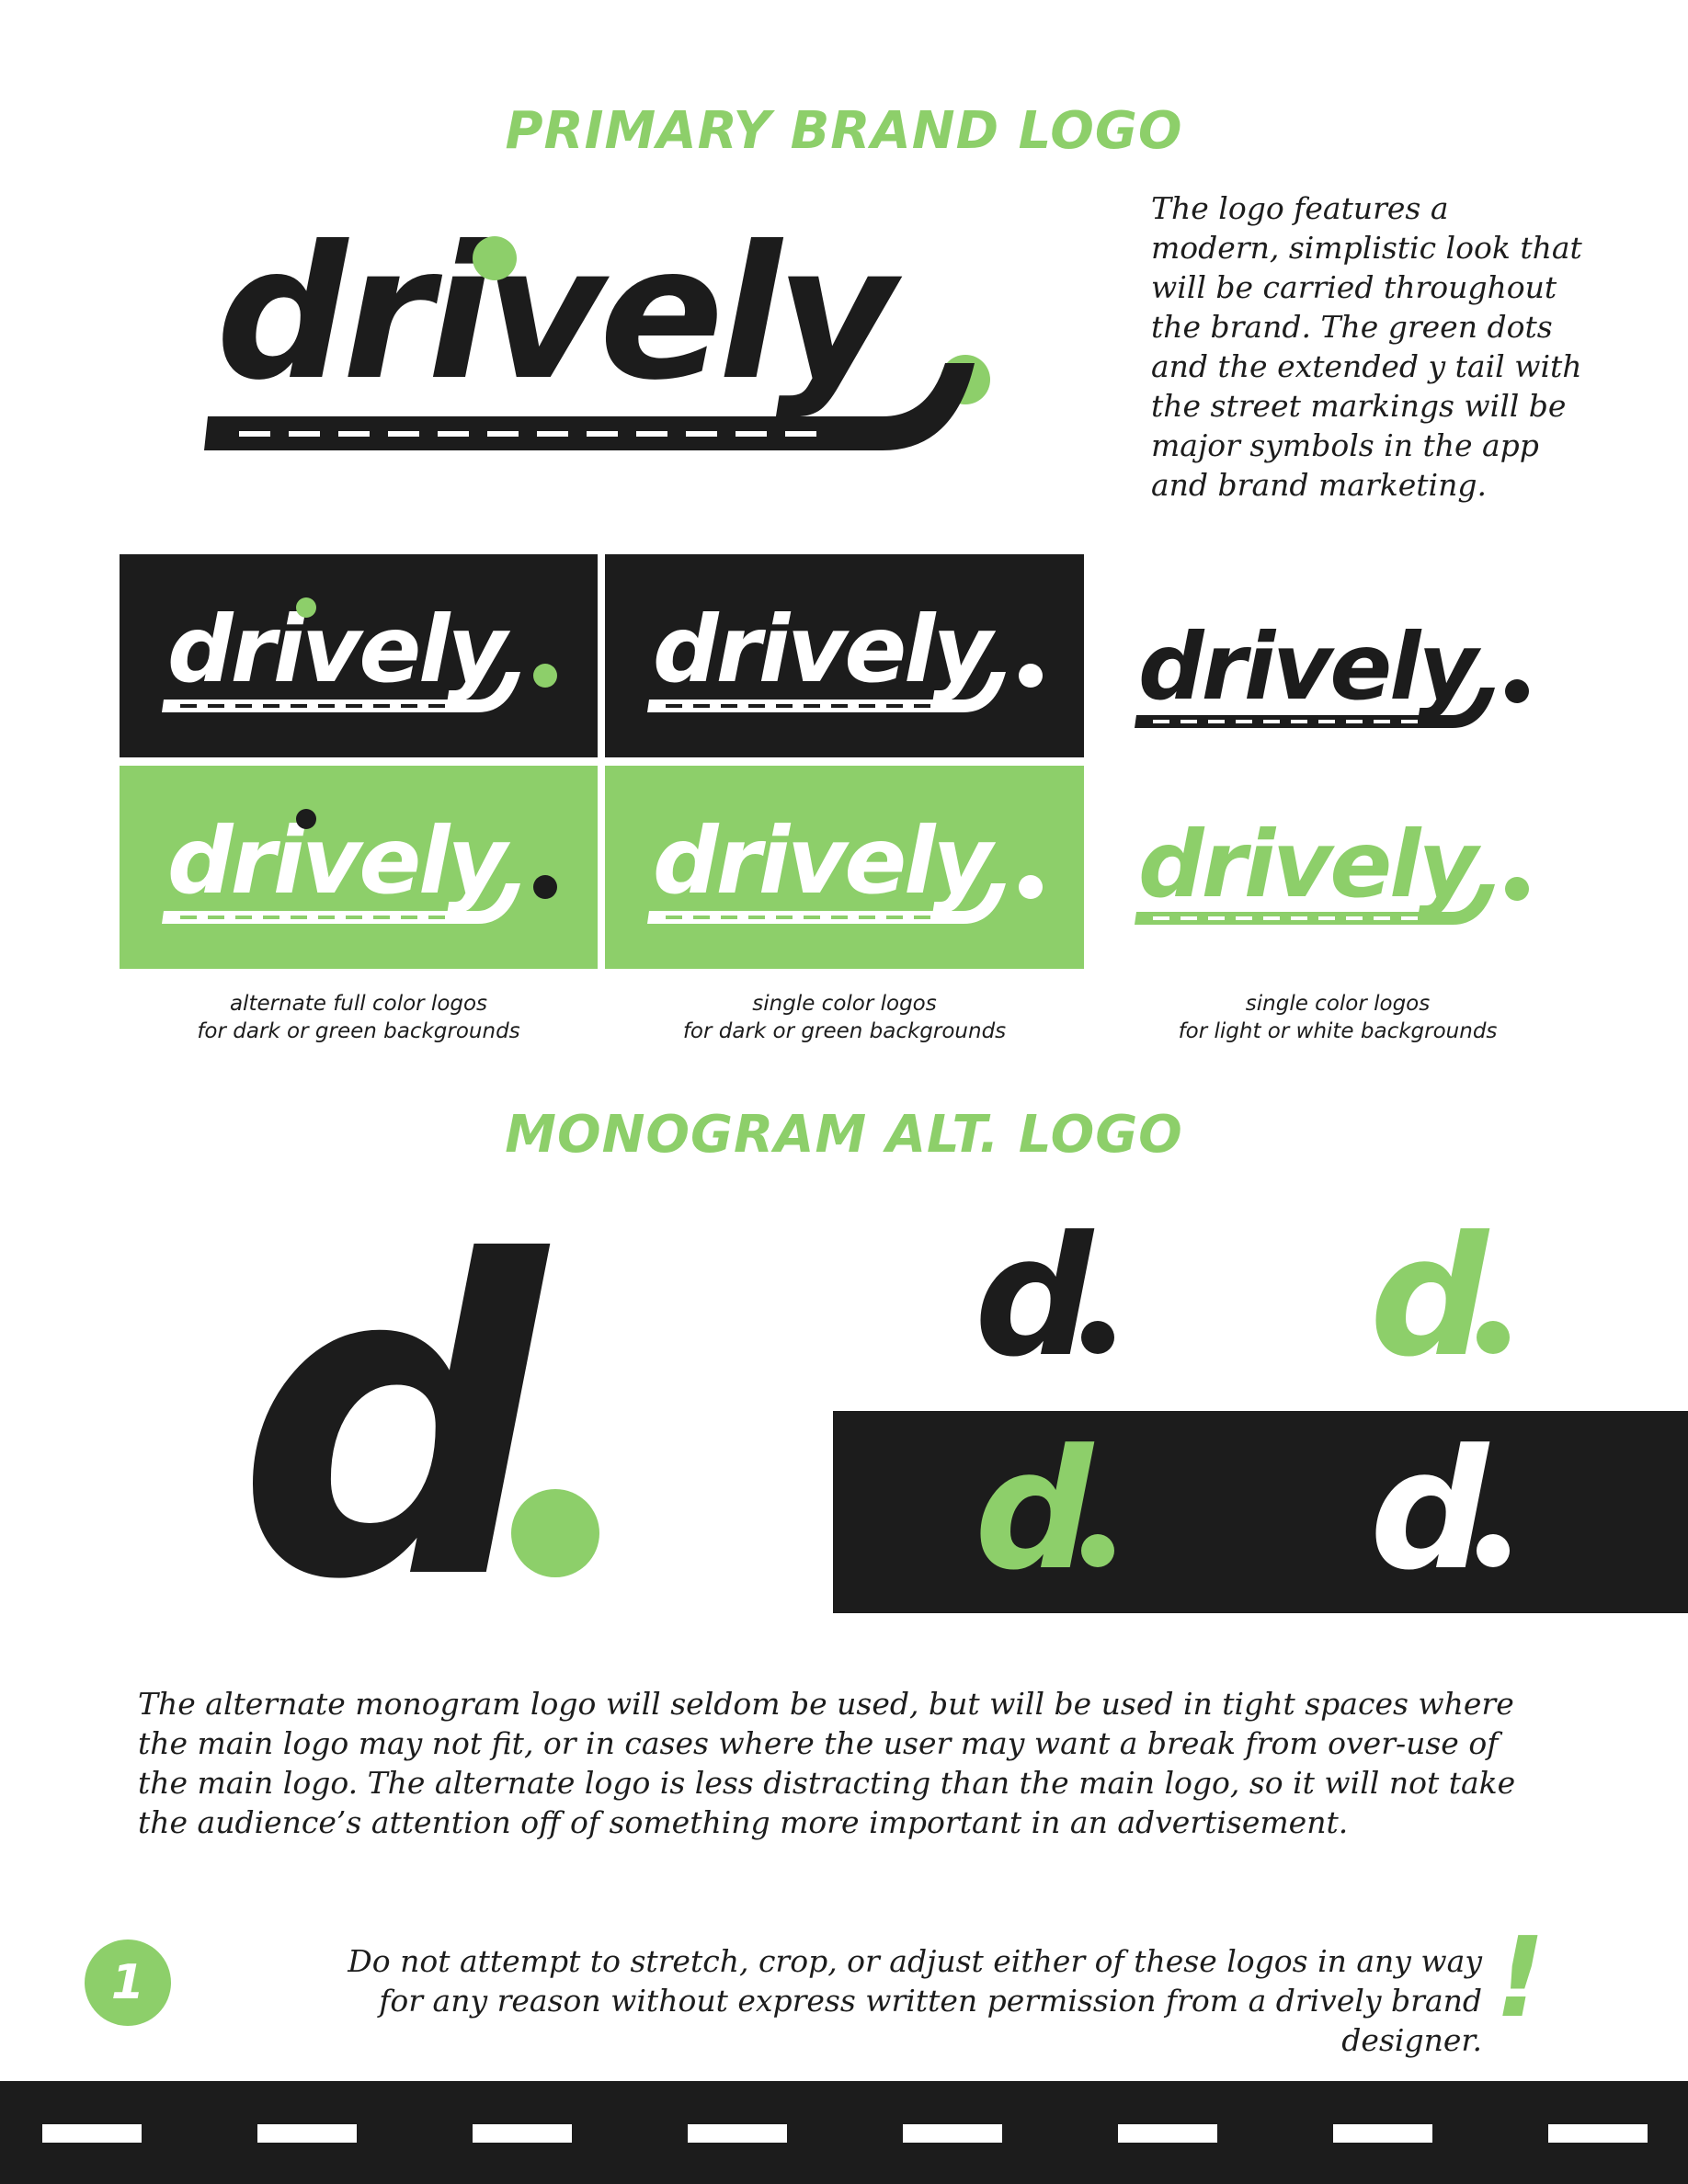 Image resolution: width=1688 pixels, height=2184 pixels. I want to click on variant-light-dark-logo: drively, so click(1352, 661).